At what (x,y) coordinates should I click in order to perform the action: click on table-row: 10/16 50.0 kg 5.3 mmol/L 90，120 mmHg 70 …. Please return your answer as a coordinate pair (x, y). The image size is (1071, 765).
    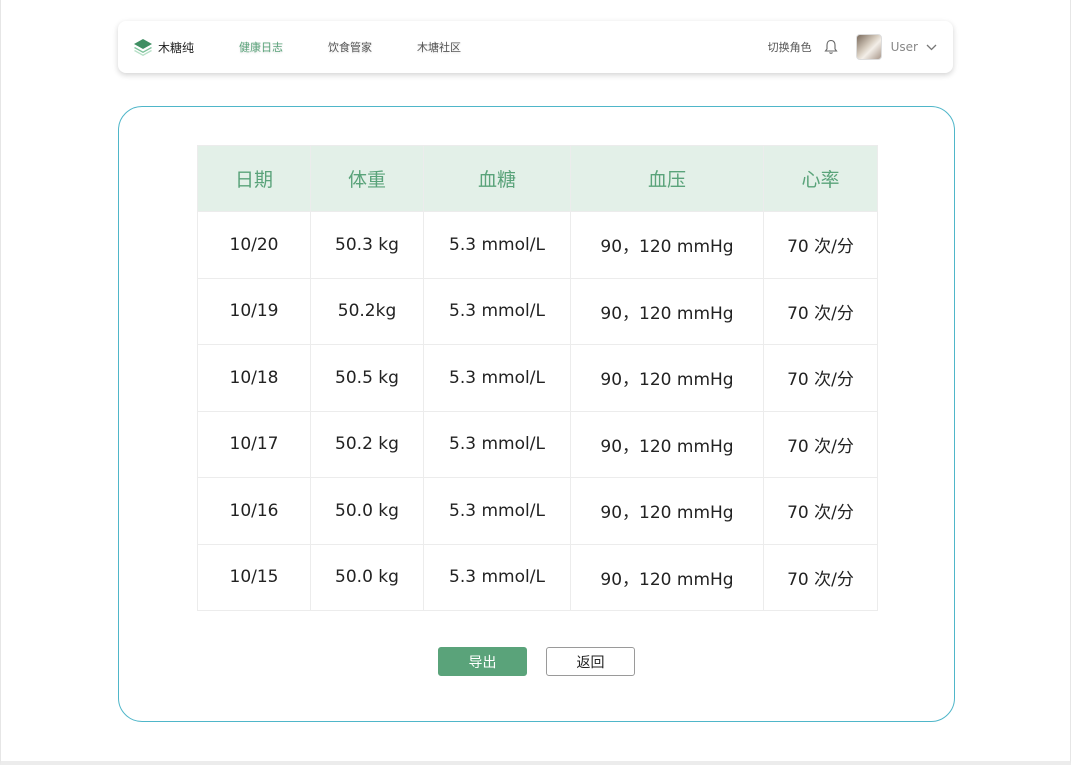
    Looking at the image, I should click on (537, 511).